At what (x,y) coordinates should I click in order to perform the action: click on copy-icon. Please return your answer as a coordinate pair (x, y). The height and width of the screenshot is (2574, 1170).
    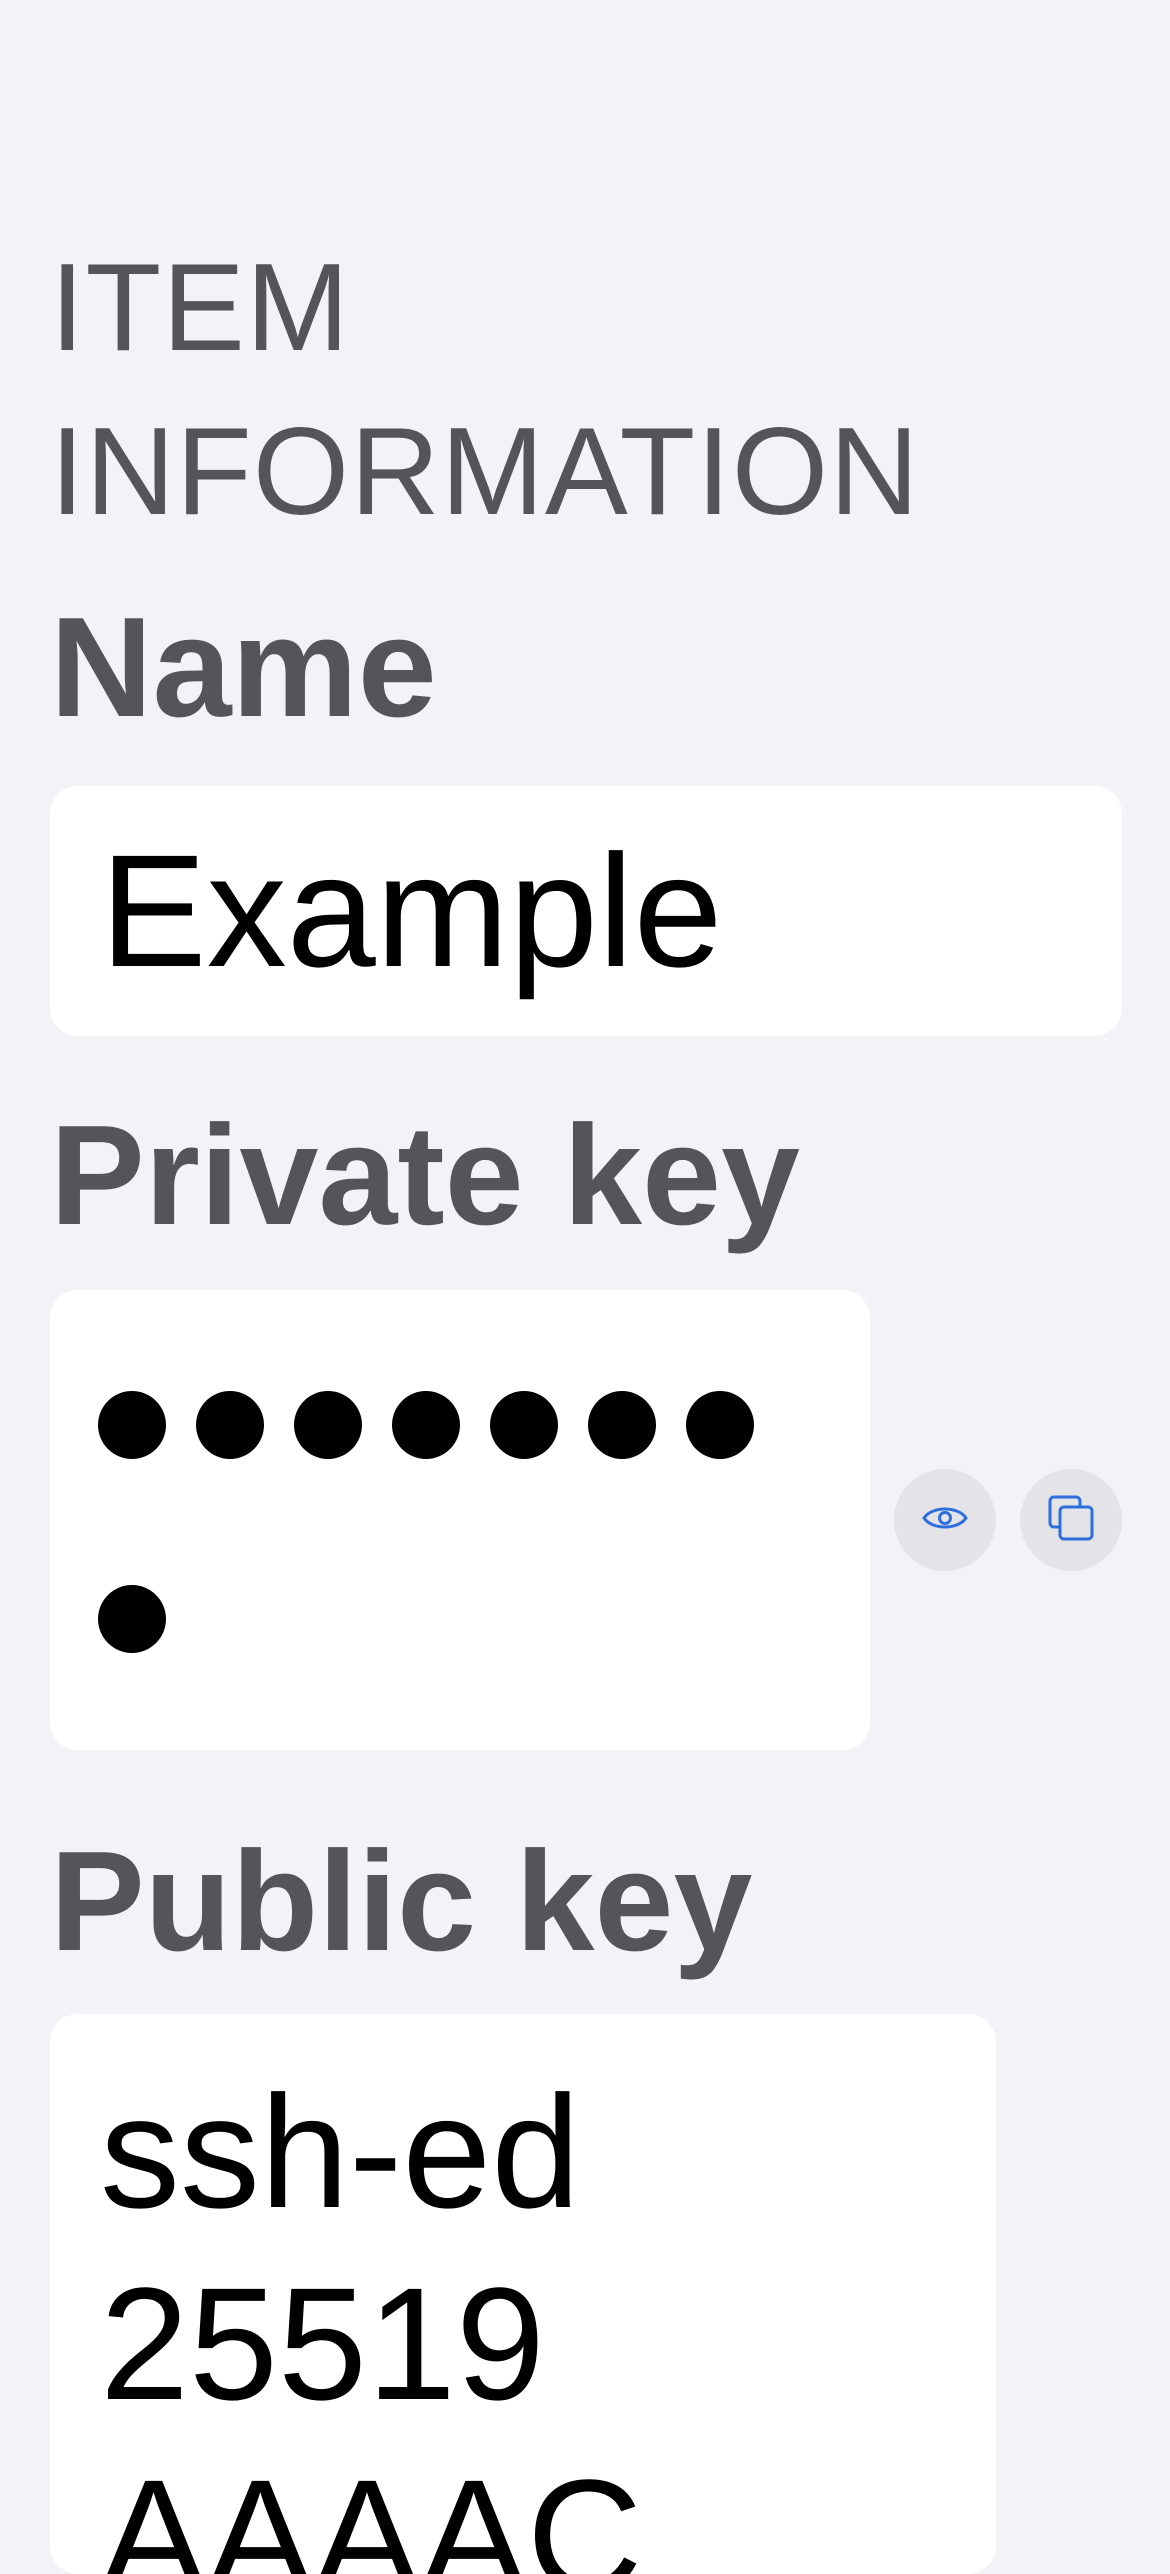
    Looking at the image, I should click on (1071, 1520).